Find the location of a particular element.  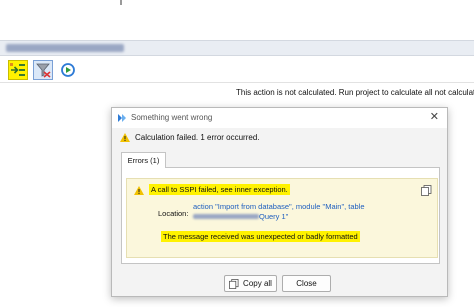

summary-row: Calculation failed. 1 error occurred. is located at coordinates (190, 137).